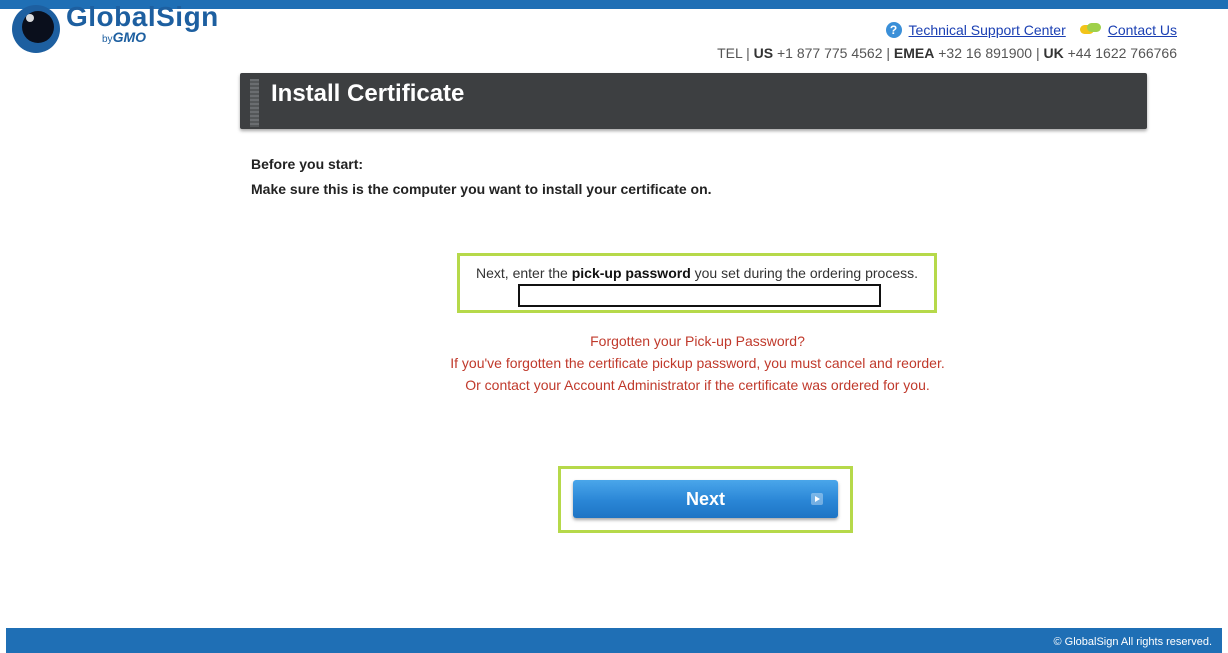  What do you see at coordinates (254, 103) in the screenshot?
I see `title-accent-stripe` at bounding box center [254, 103].